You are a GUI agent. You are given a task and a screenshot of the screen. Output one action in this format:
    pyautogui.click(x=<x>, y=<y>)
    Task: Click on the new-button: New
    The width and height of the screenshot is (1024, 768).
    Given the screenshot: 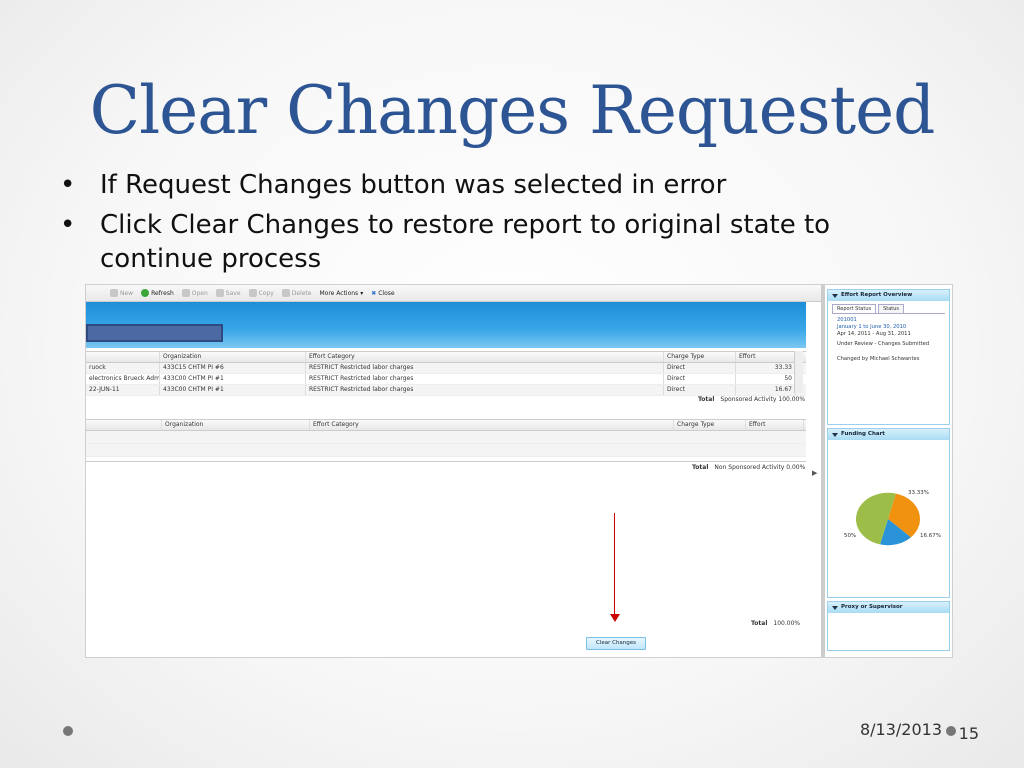 What is the action you would take?
    pyautogui.click(x=121, y=293)
    